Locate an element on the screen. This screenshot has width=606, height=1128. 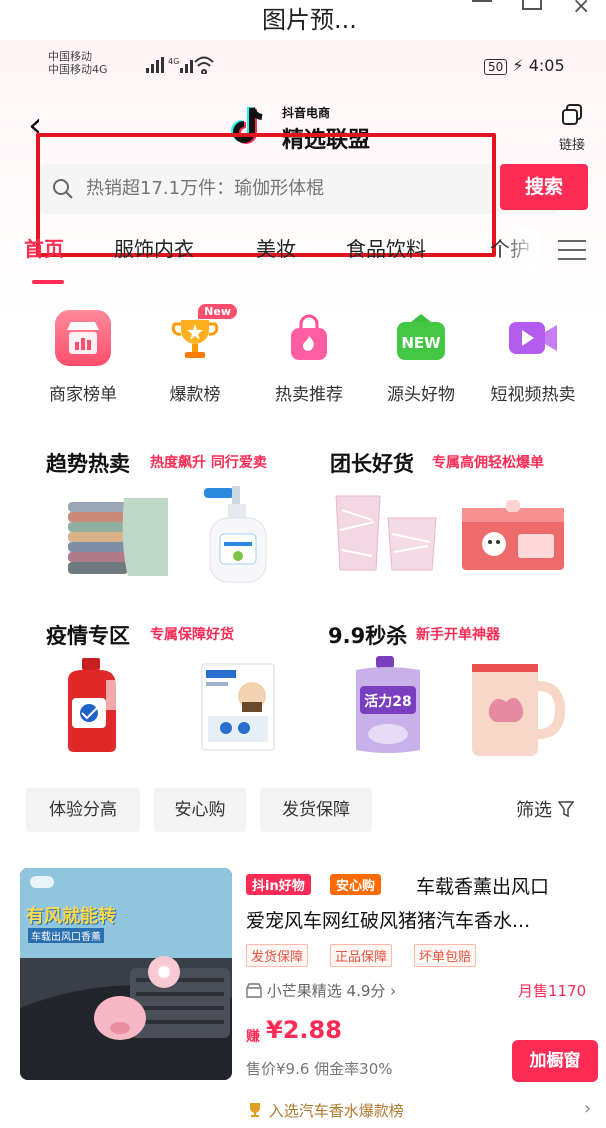
earn-value: ¥2.88 is located at coordinates (304, 1030).